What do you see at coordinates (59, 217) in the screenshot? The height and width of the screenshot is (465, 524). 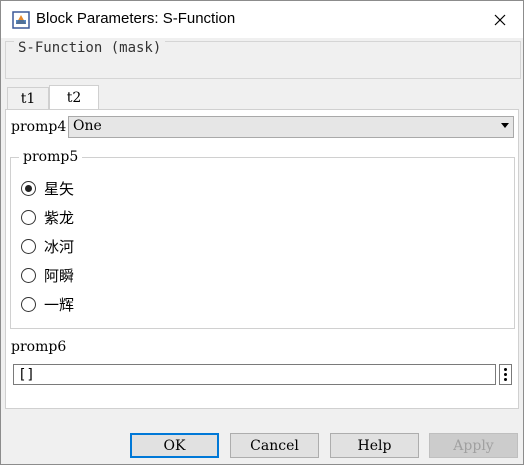 I see `radio-option-label: 紫龙` at bounding box center [59, 217].